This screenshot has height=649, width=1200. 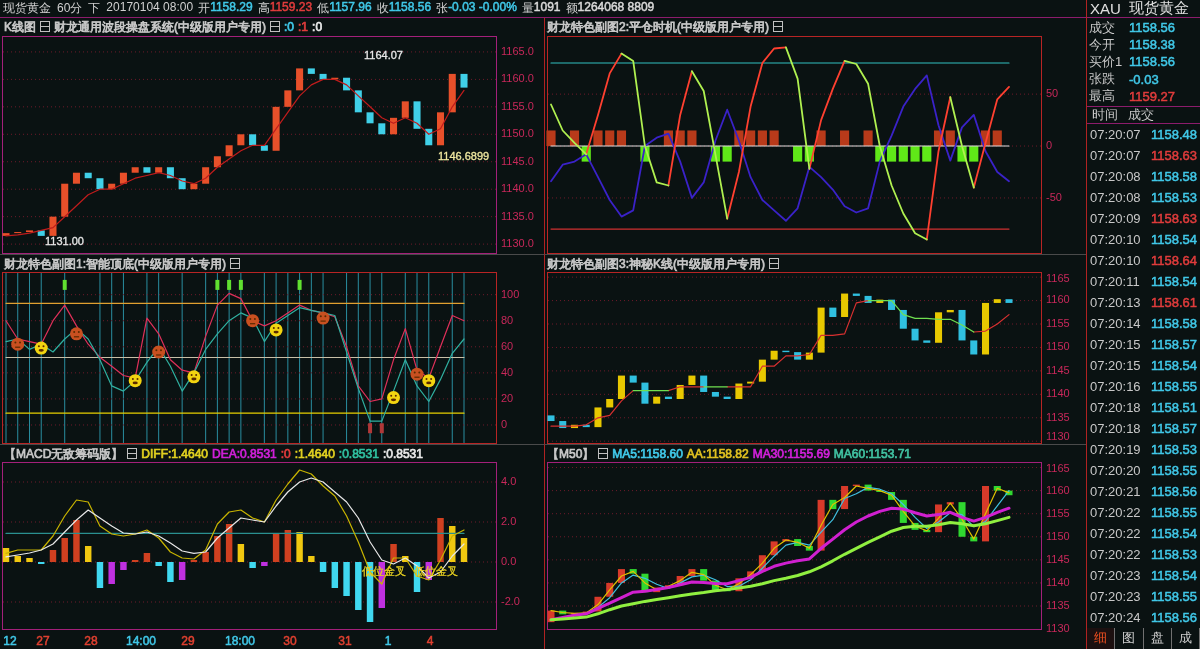 What do you see at coordinates (1173, 407) in the screenshot?
I see `trade-price: 1158.51` at bounding box center [1173, 407].